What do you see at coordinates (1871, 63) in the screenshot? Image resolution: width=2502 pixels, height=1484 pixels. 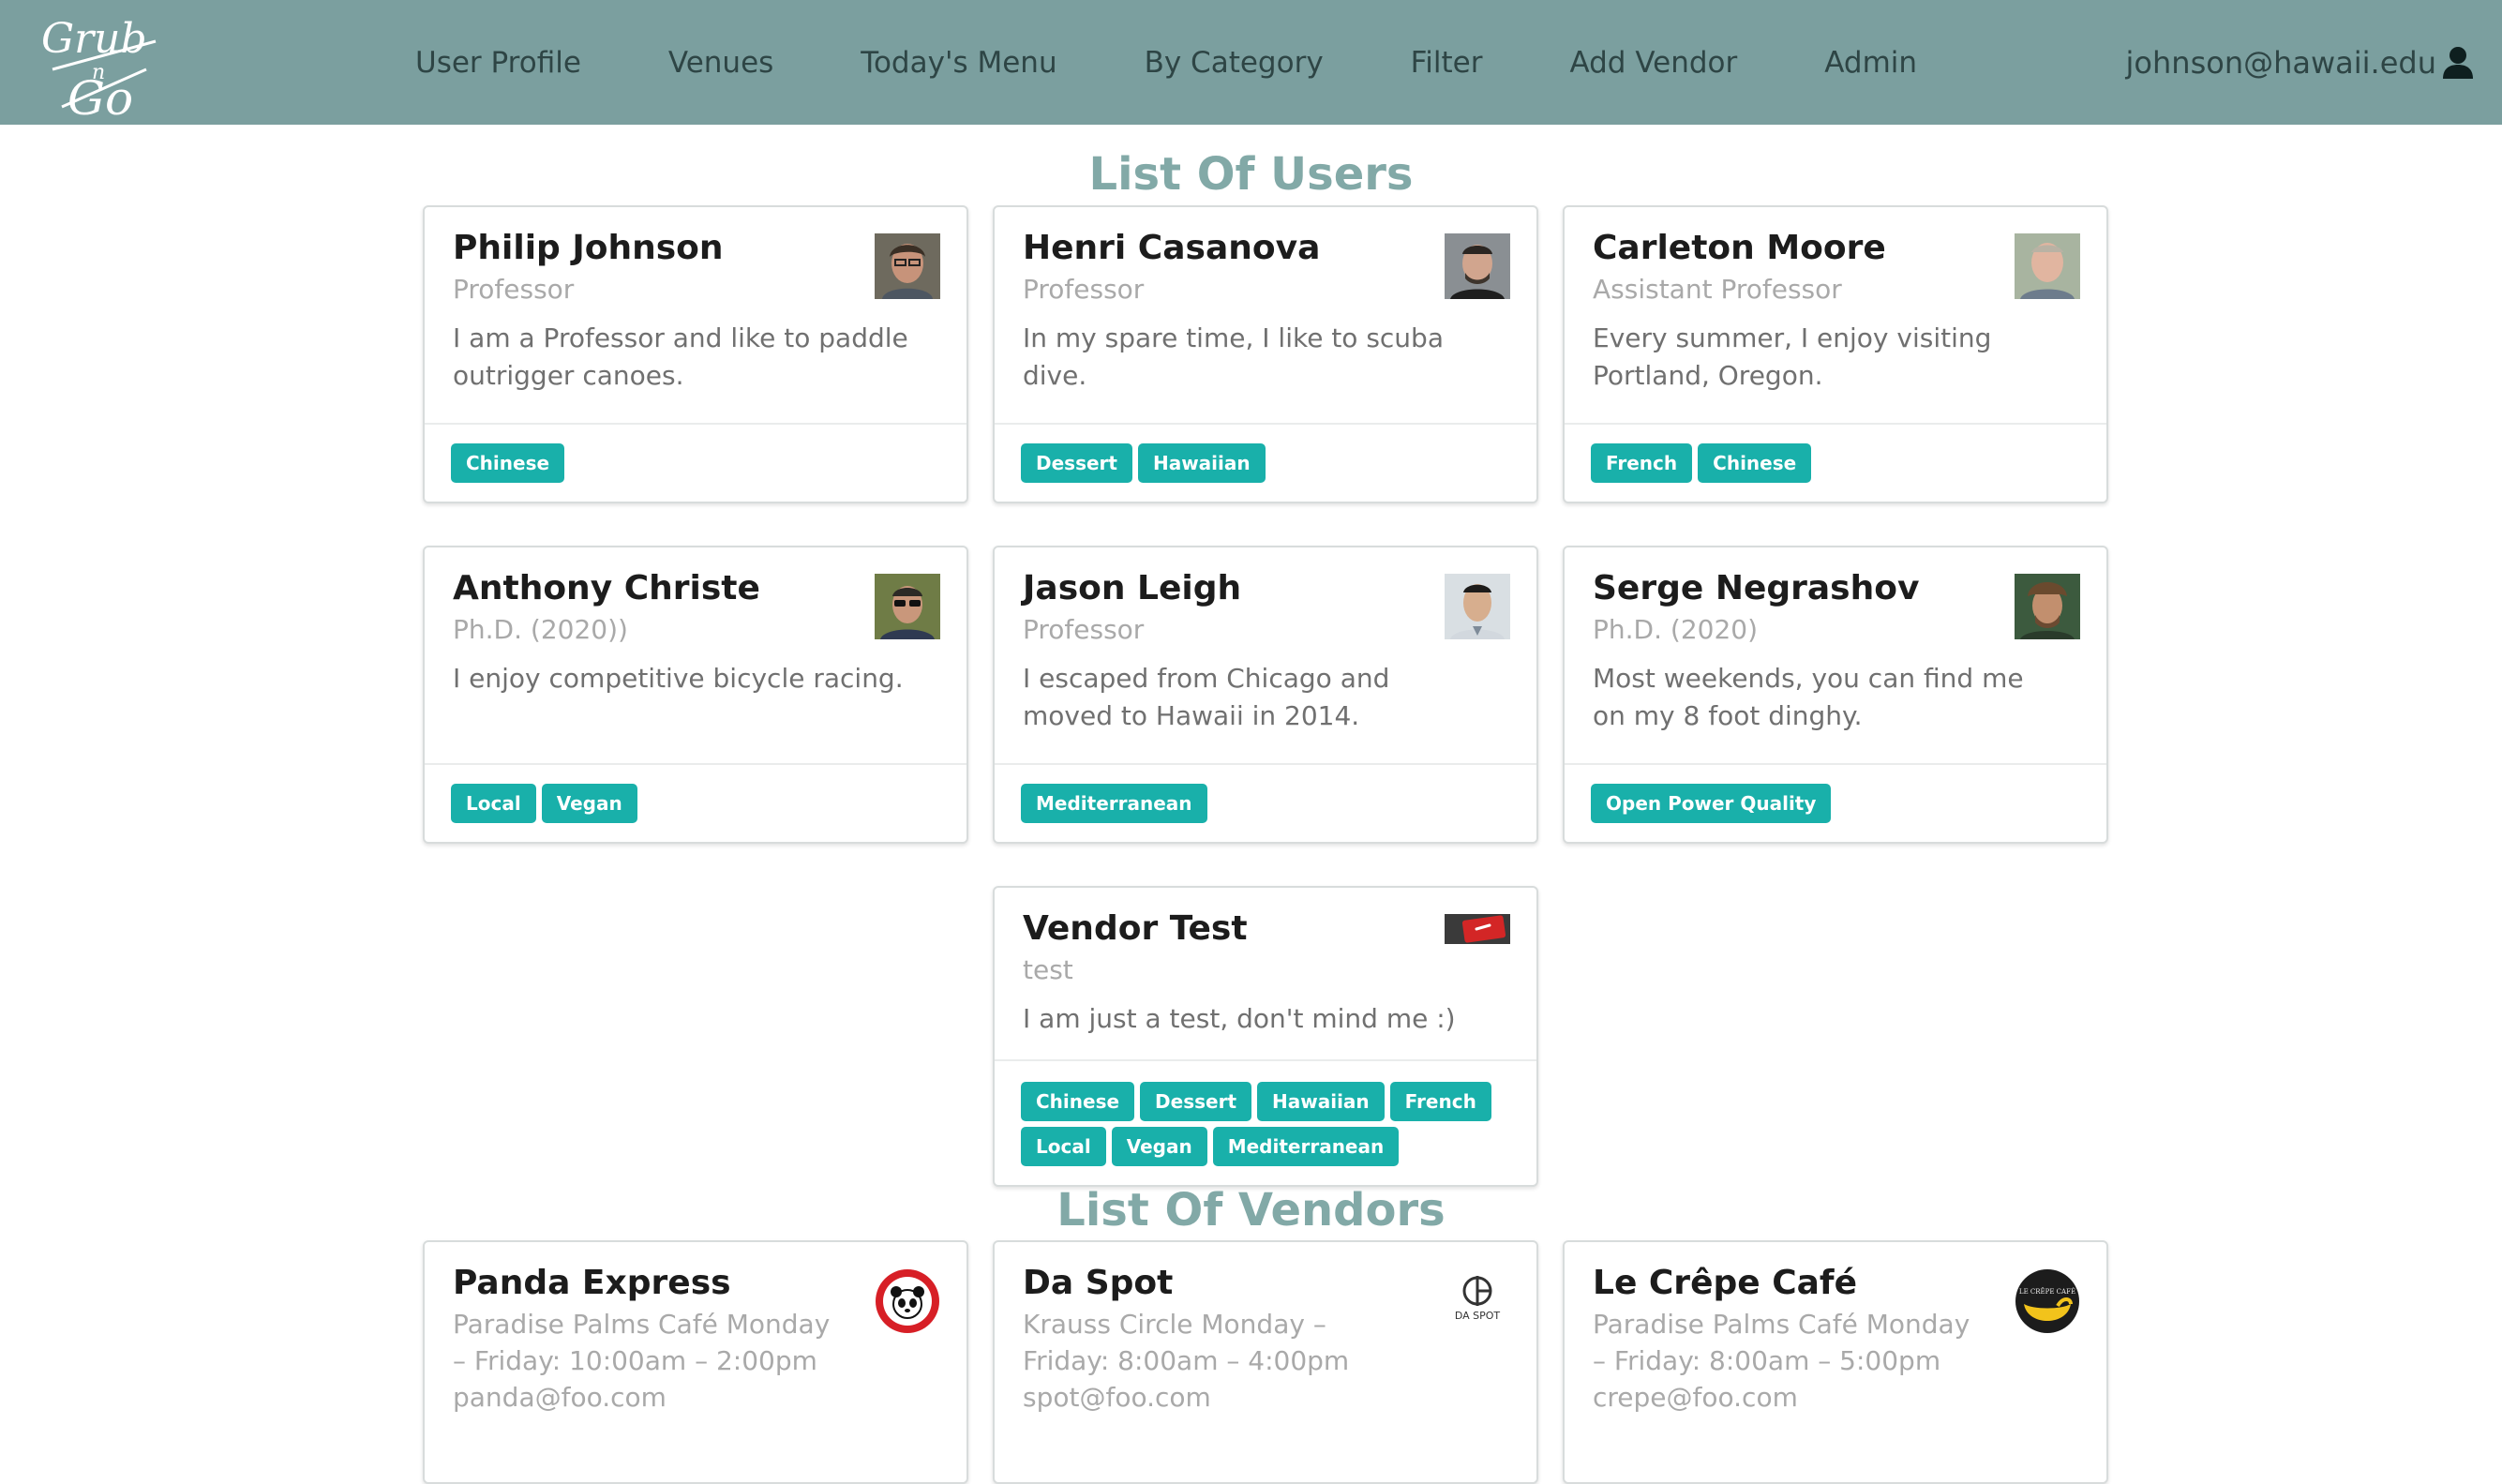 I see `nav-admin: Admin` at bounding box center [1871, 63].